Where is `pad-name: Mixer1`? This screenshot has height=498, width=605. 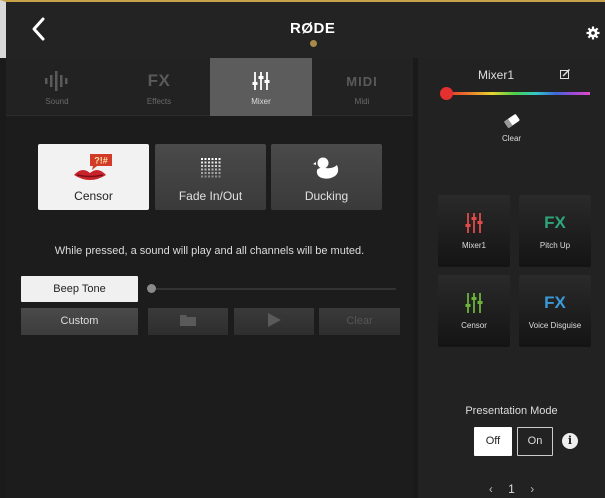 pad-name: Mixer1 is located at coordinates (496, 75).